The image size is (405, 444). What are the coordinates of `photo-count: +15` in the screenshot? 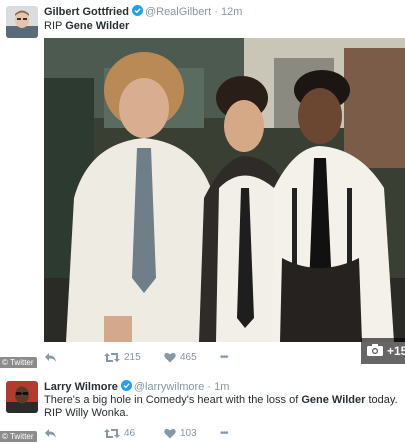 It's located at (396, 351).